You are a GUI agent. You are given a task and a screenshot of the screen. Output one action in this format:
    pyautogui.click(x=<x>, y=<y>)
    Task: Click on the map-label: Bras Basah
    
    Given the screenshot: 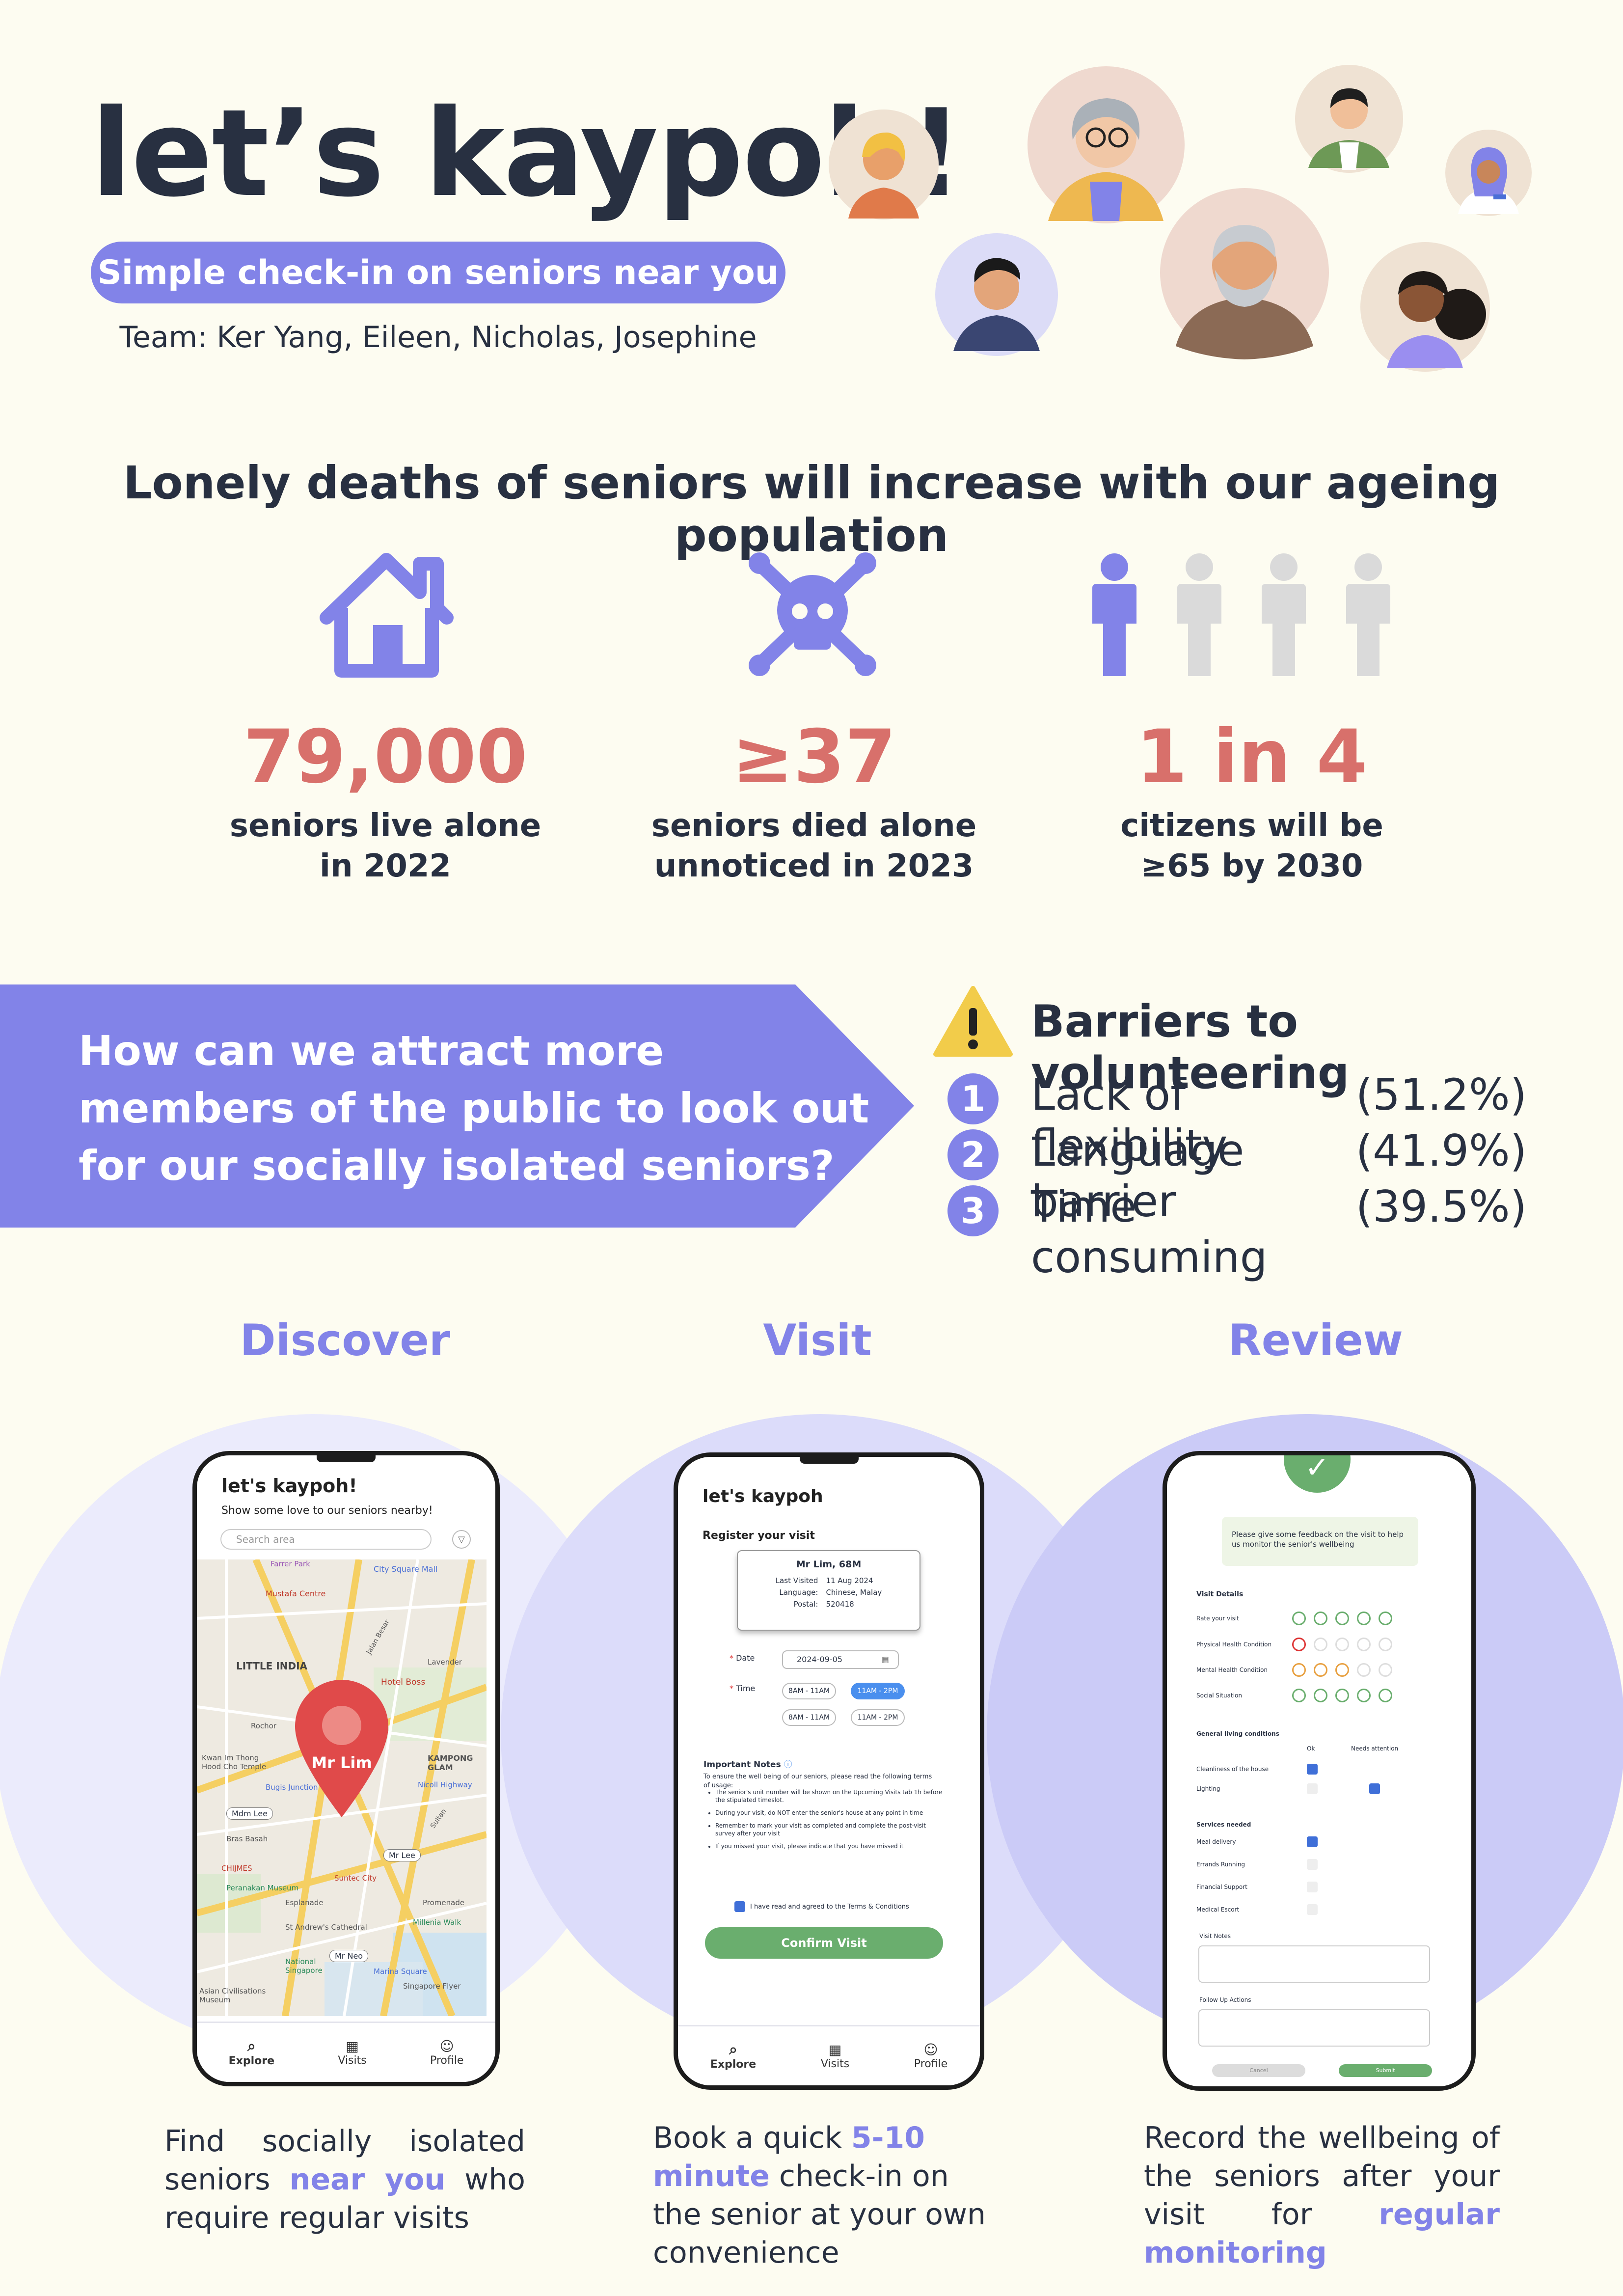 What is the action you would take?
    pyautogui.click(x=247, y=1838)
    